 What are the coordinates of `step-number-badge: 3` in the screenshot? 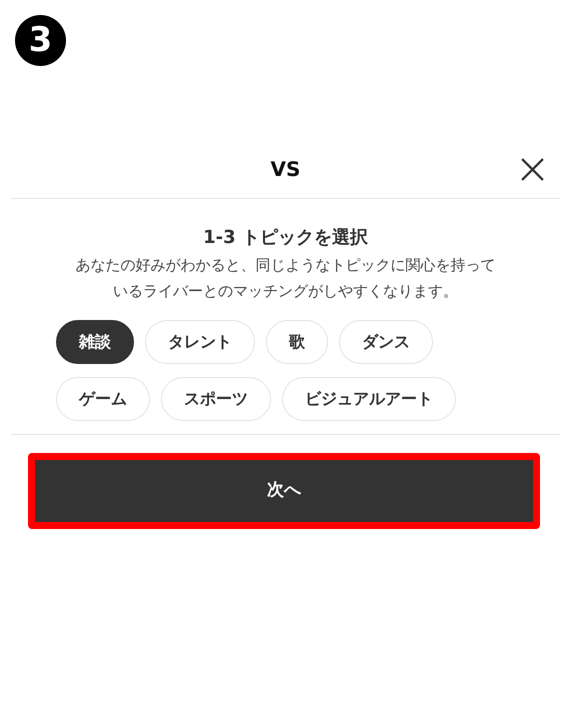 It's located at (40, 40).